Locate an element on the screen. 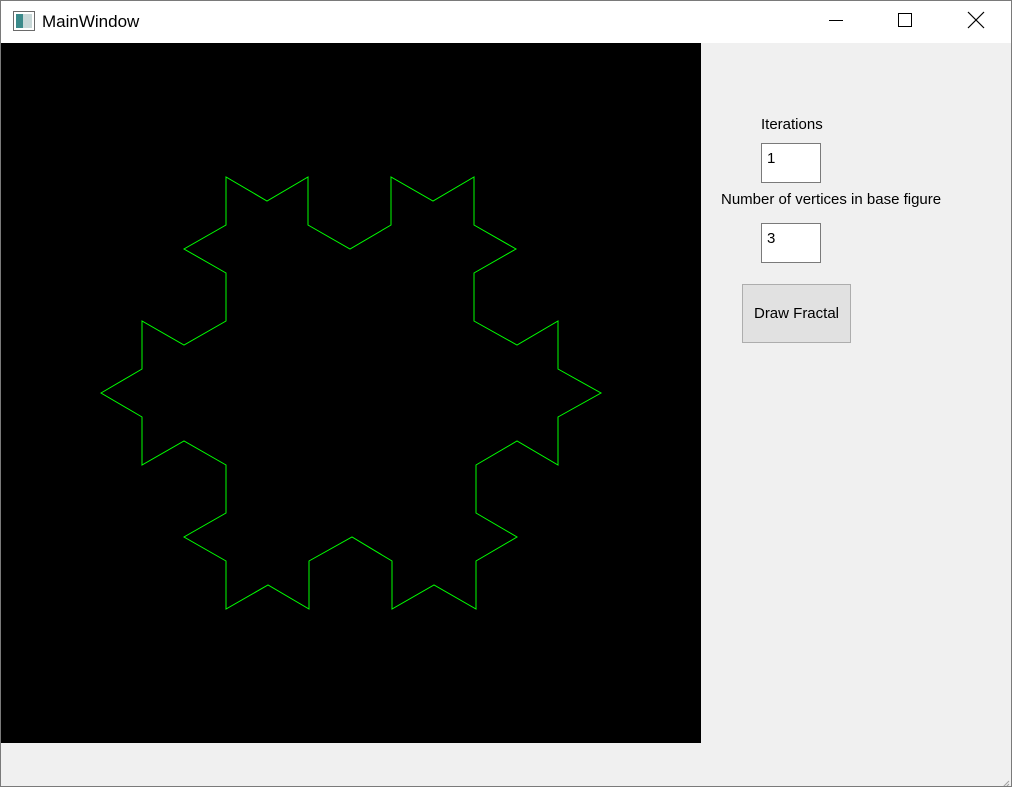  app-icon is located at coordinates (24, 21).